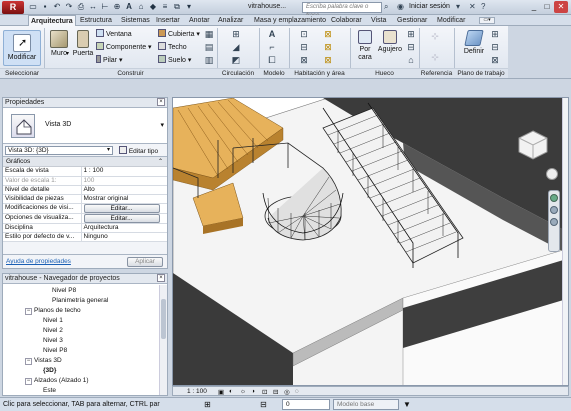 The height and width of the screenshot is (411, 571). What do you see at coordinates (272, 47) in the screenshot?
I see `model-line-icon: ⌐` at bounding box center [272, 47].